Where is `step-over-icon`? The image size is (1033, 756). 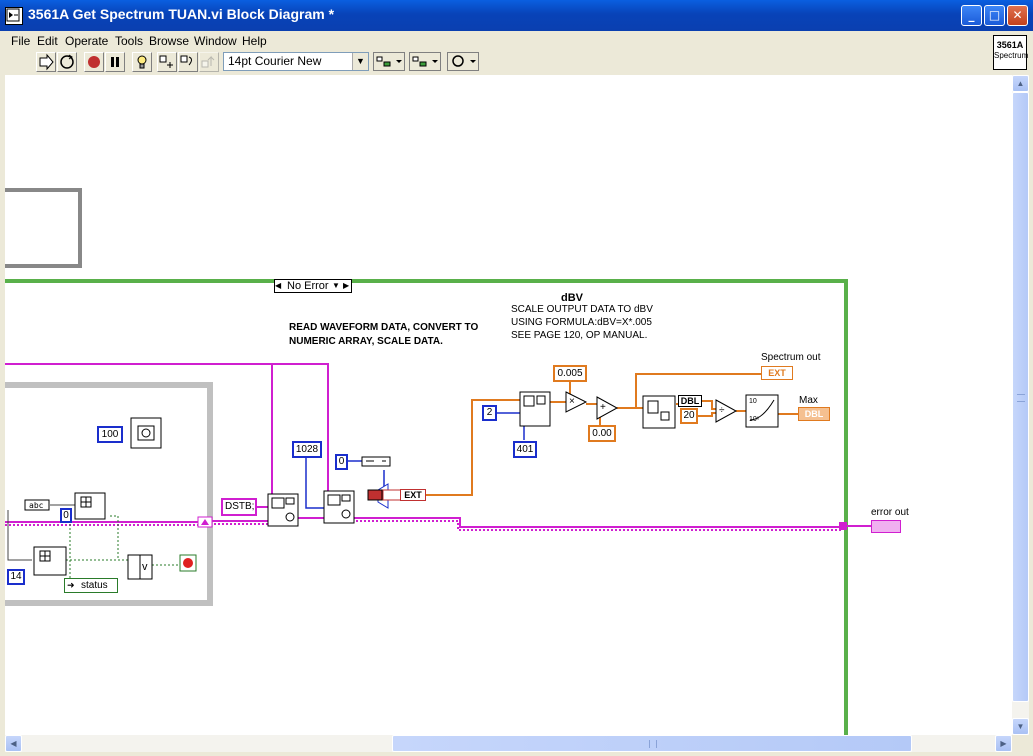
step-over-icon is located at coordinates (188, 62).